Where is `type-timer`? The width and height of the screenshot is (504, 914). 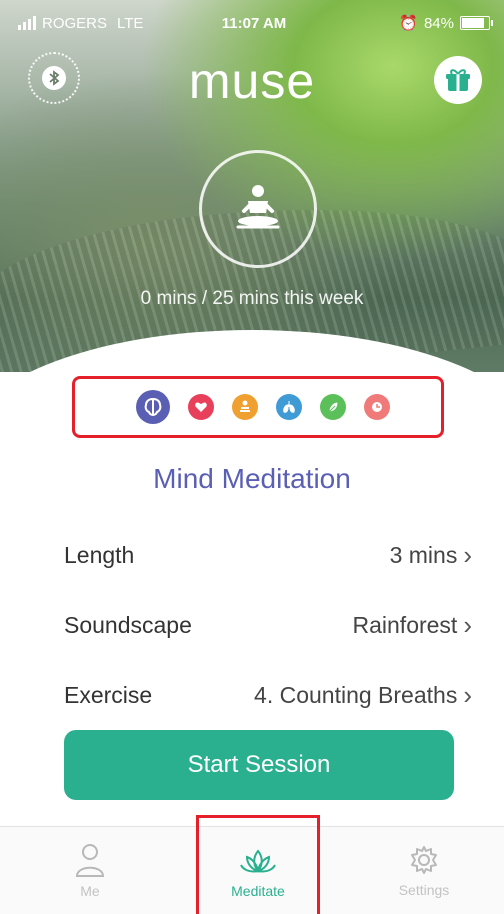
type-timer is located at coordinates (377, 407).